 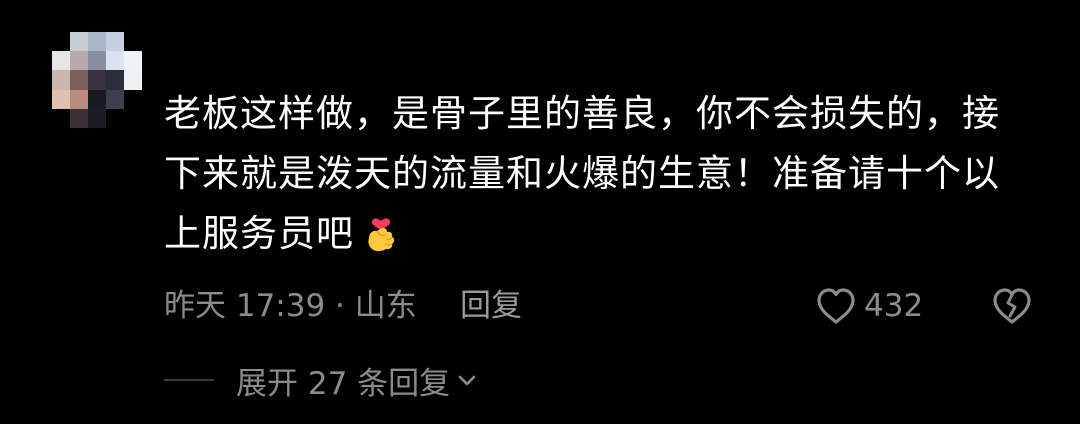 I want to click on expand-replies-label: 展开 27 条回复, so click(x=343, y=383).